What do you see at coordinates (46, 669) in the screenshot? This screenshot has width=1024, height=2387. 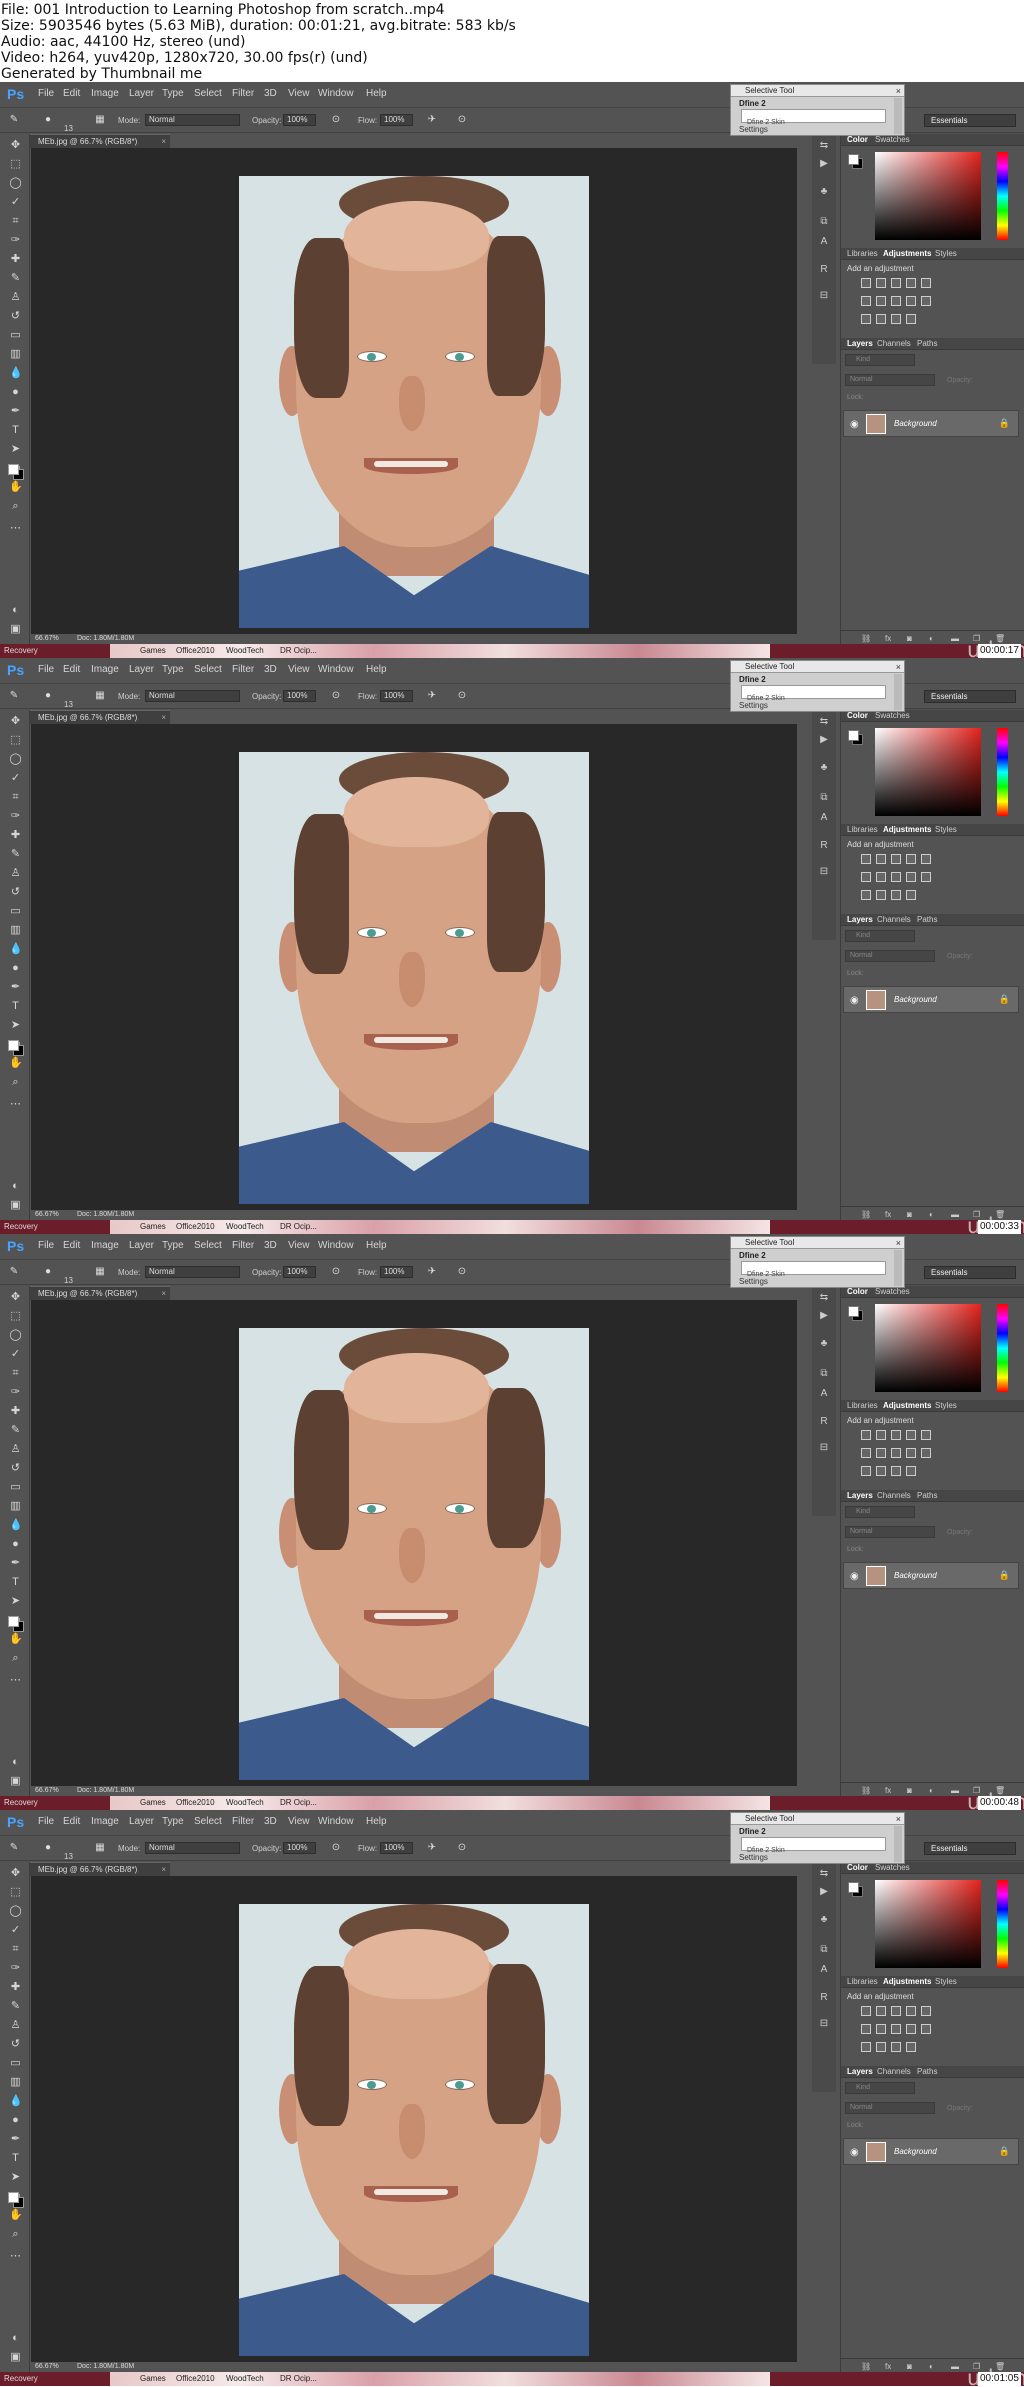 I see `menu-file: File` at bounding box center [46, 669].